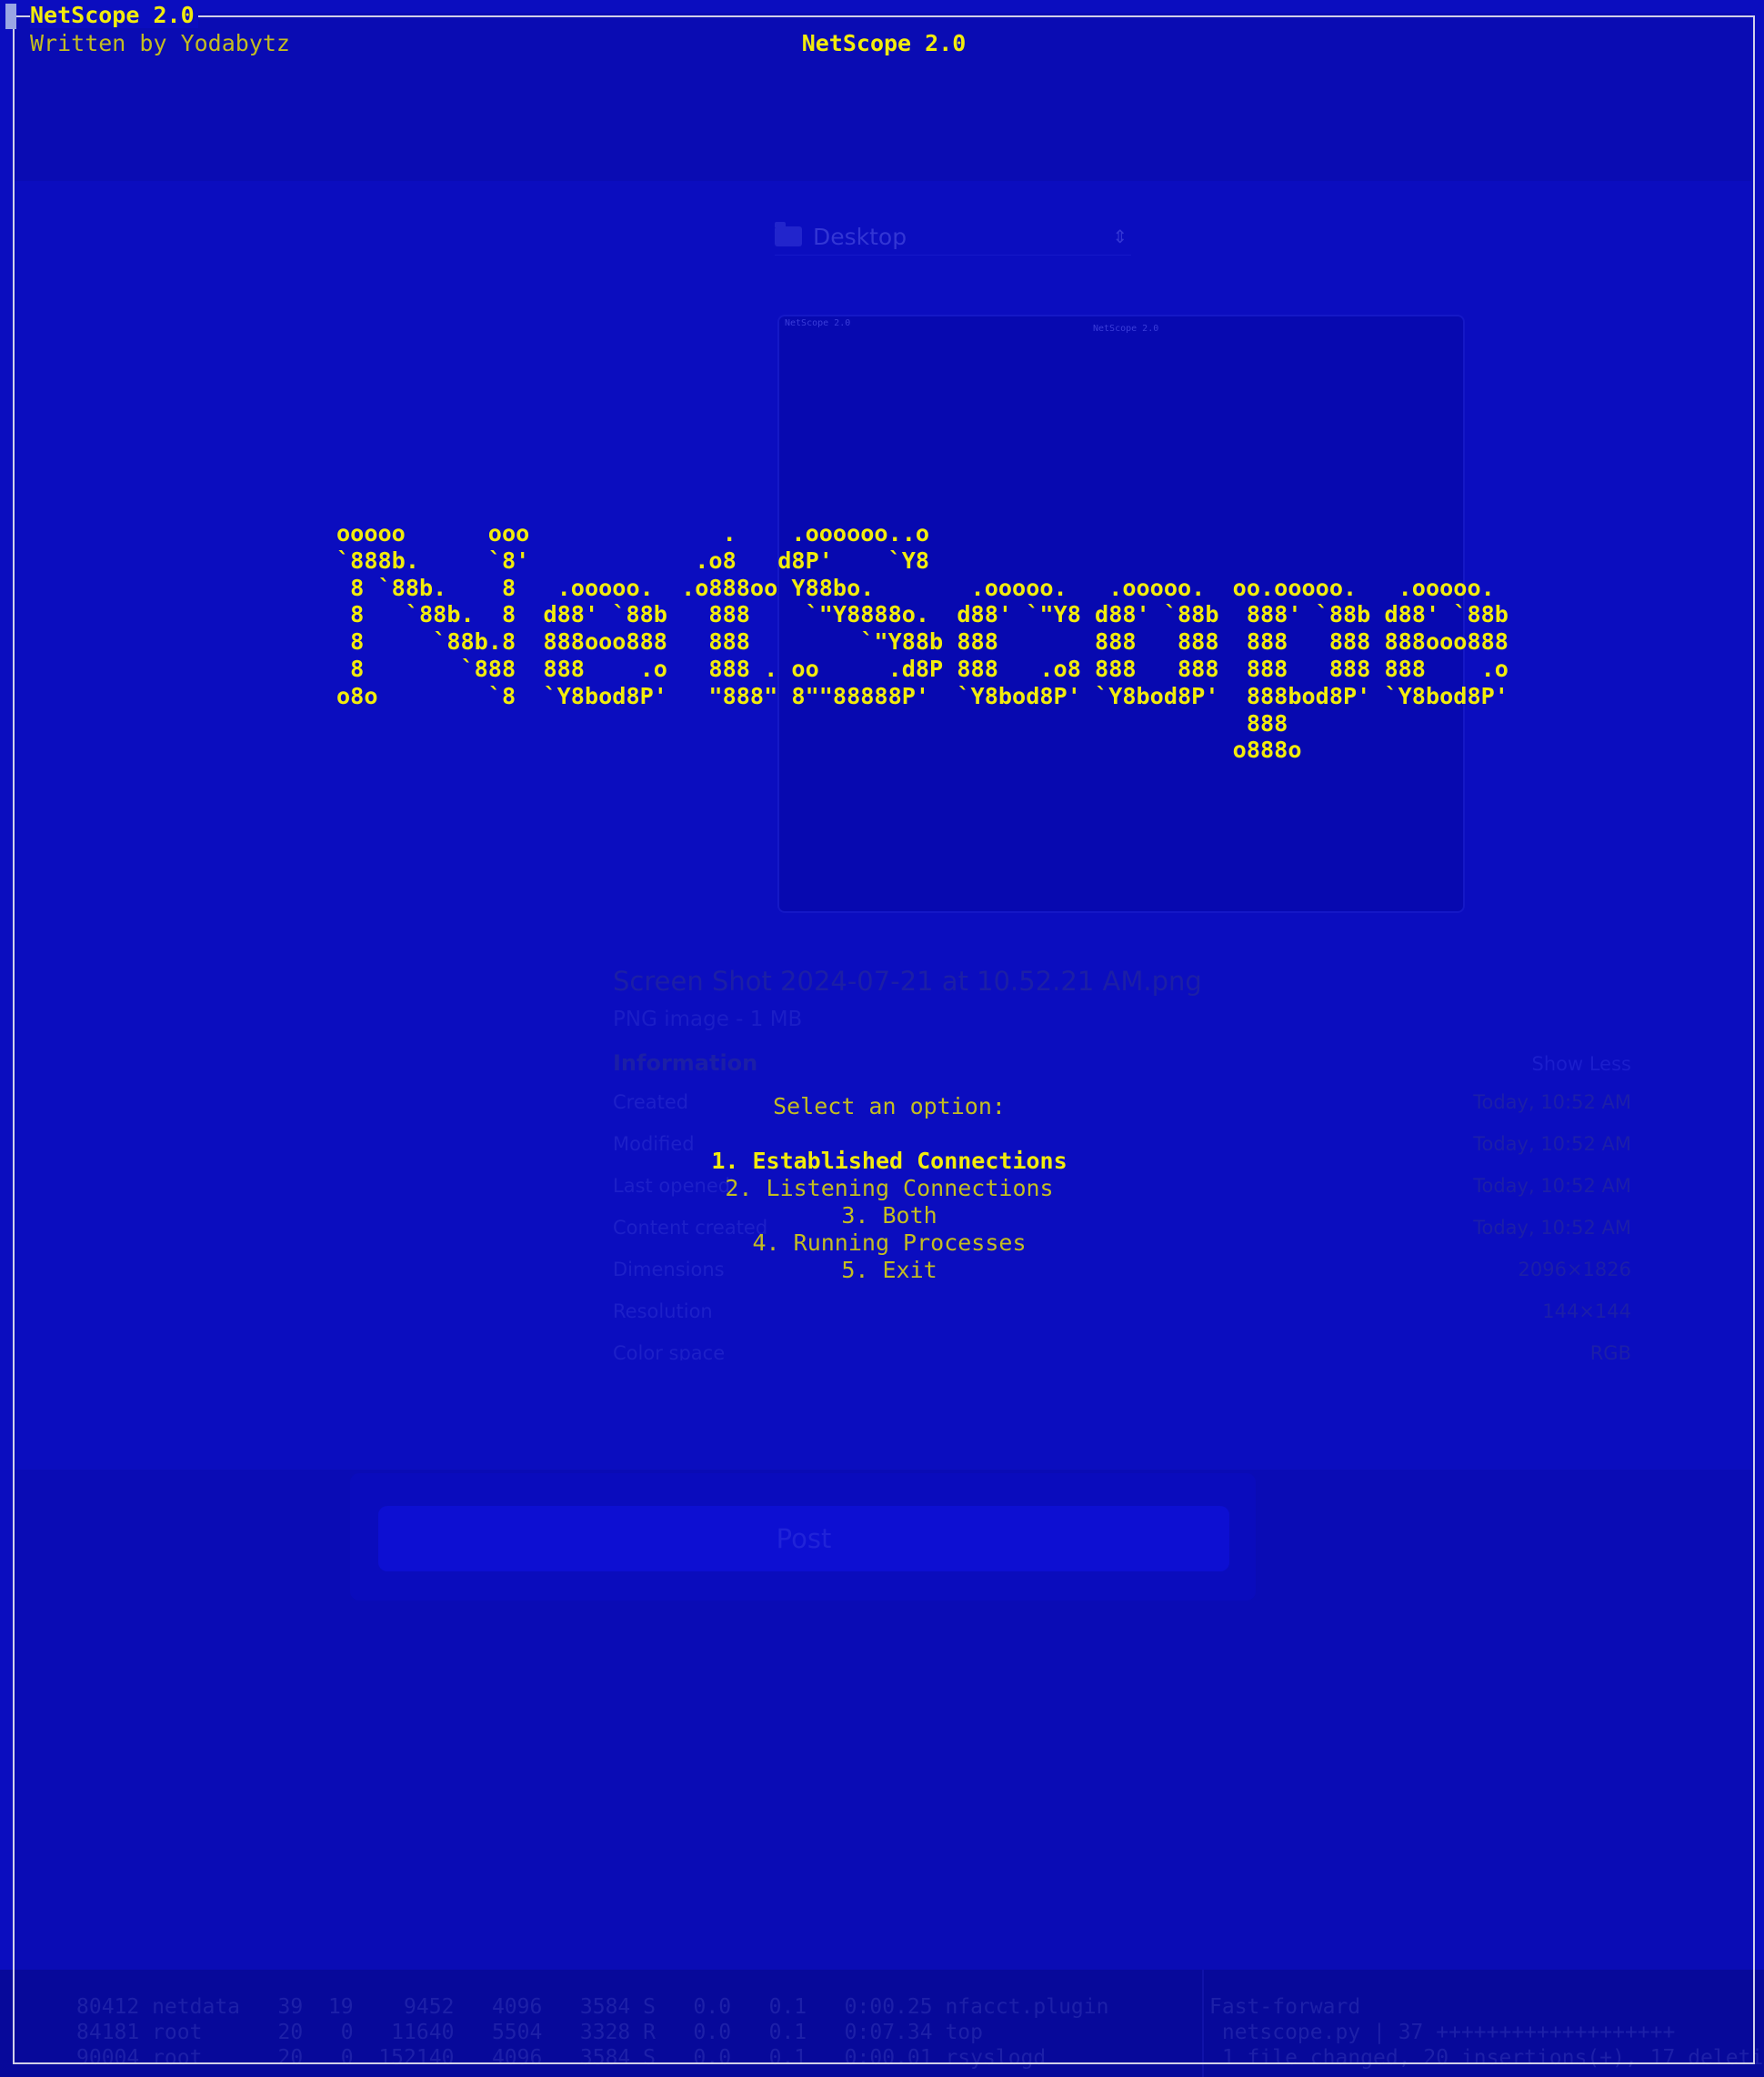 This screenshot has width=1764, height=2077. What do you see at coordinates (114, 15) in the screenshot?
I see `window-title: NetScope 2.0` at bounding box center [114, 15].